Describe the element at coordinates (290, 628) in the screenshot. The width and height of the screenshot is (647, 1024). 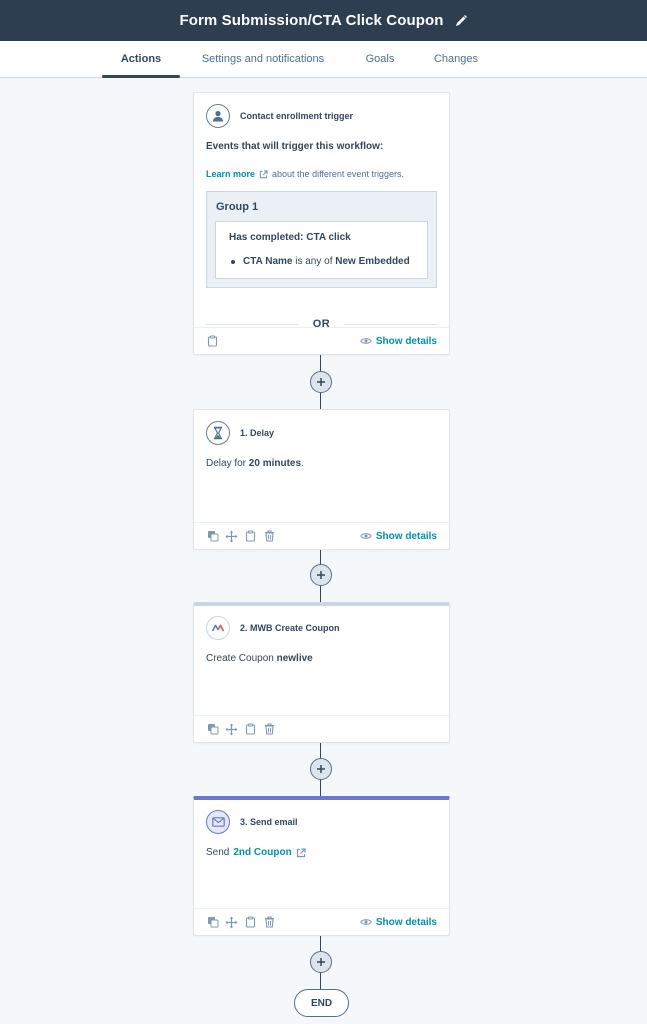
I see `create-coupon-action-title: 2. MWB Create Coupon` at that location.